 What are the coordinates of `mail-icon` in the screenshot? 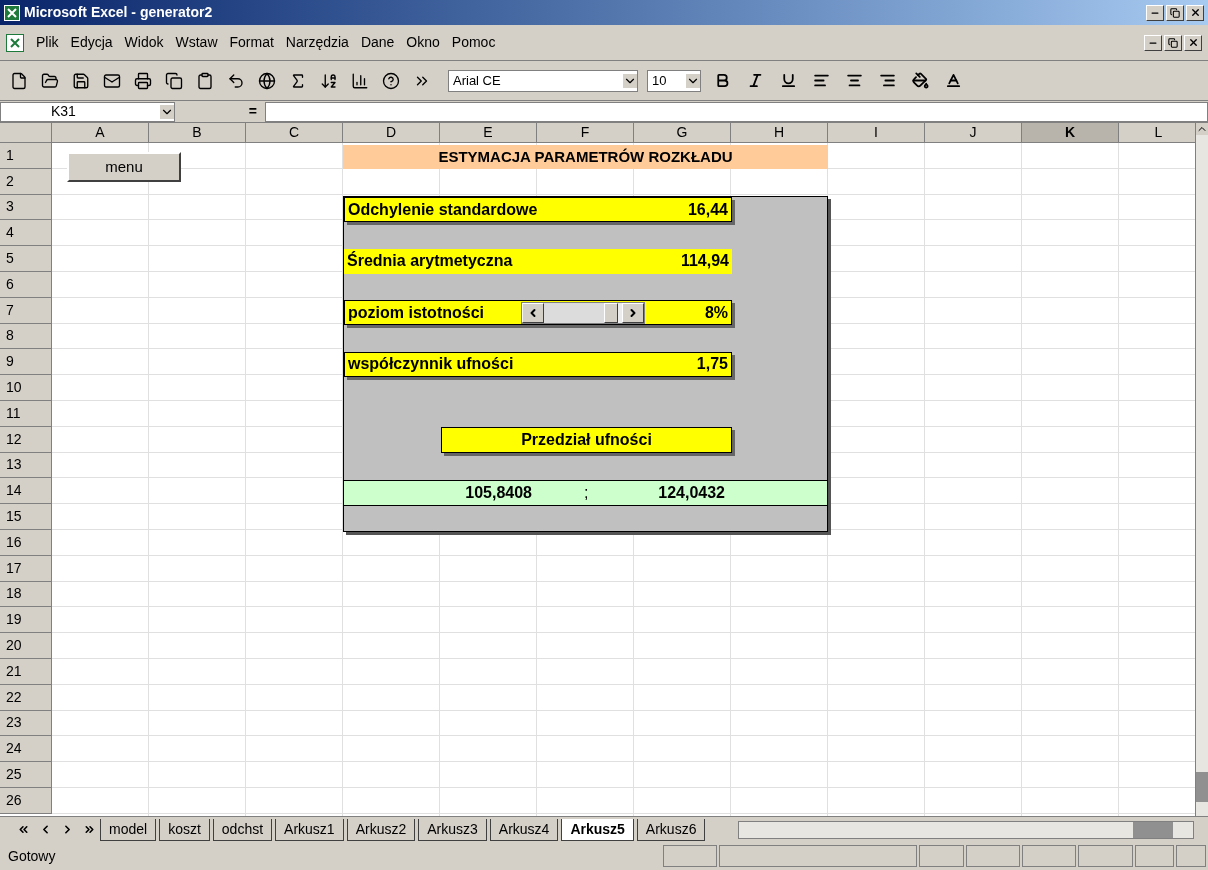 It's located at (112, 80).